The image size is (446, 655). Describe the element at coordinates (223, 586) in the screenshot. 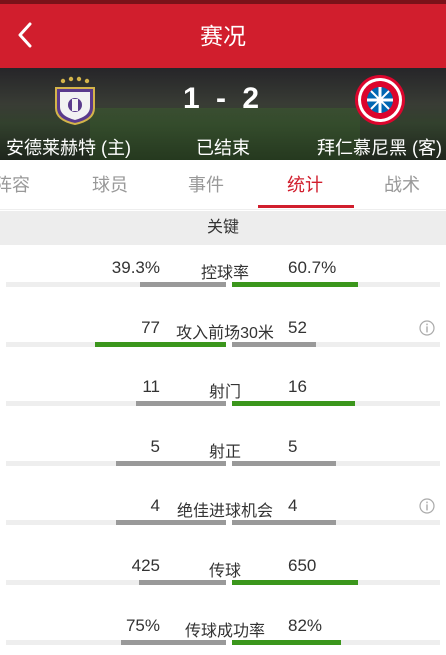

I see `stat-row: 425 传球 650` at that location.